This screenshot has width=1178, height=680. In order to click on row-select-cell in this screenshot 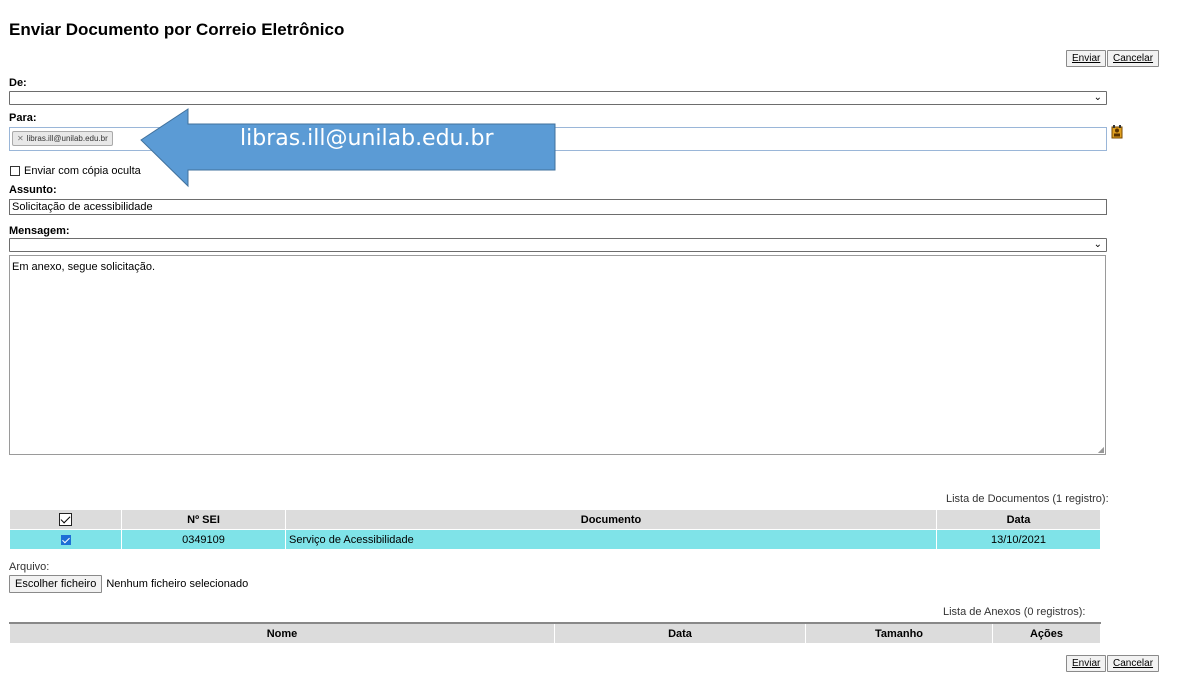, I will do `click(65, 539)`.